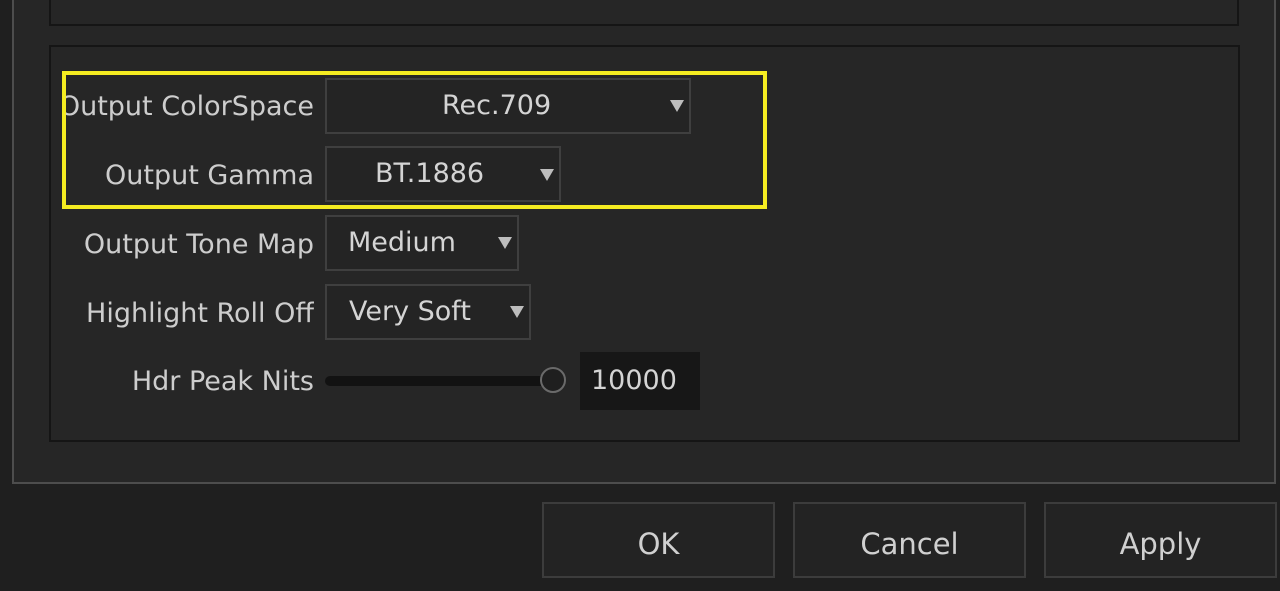  I want to click on hdr-peak-nits-input: 10000, so click(640, 381).